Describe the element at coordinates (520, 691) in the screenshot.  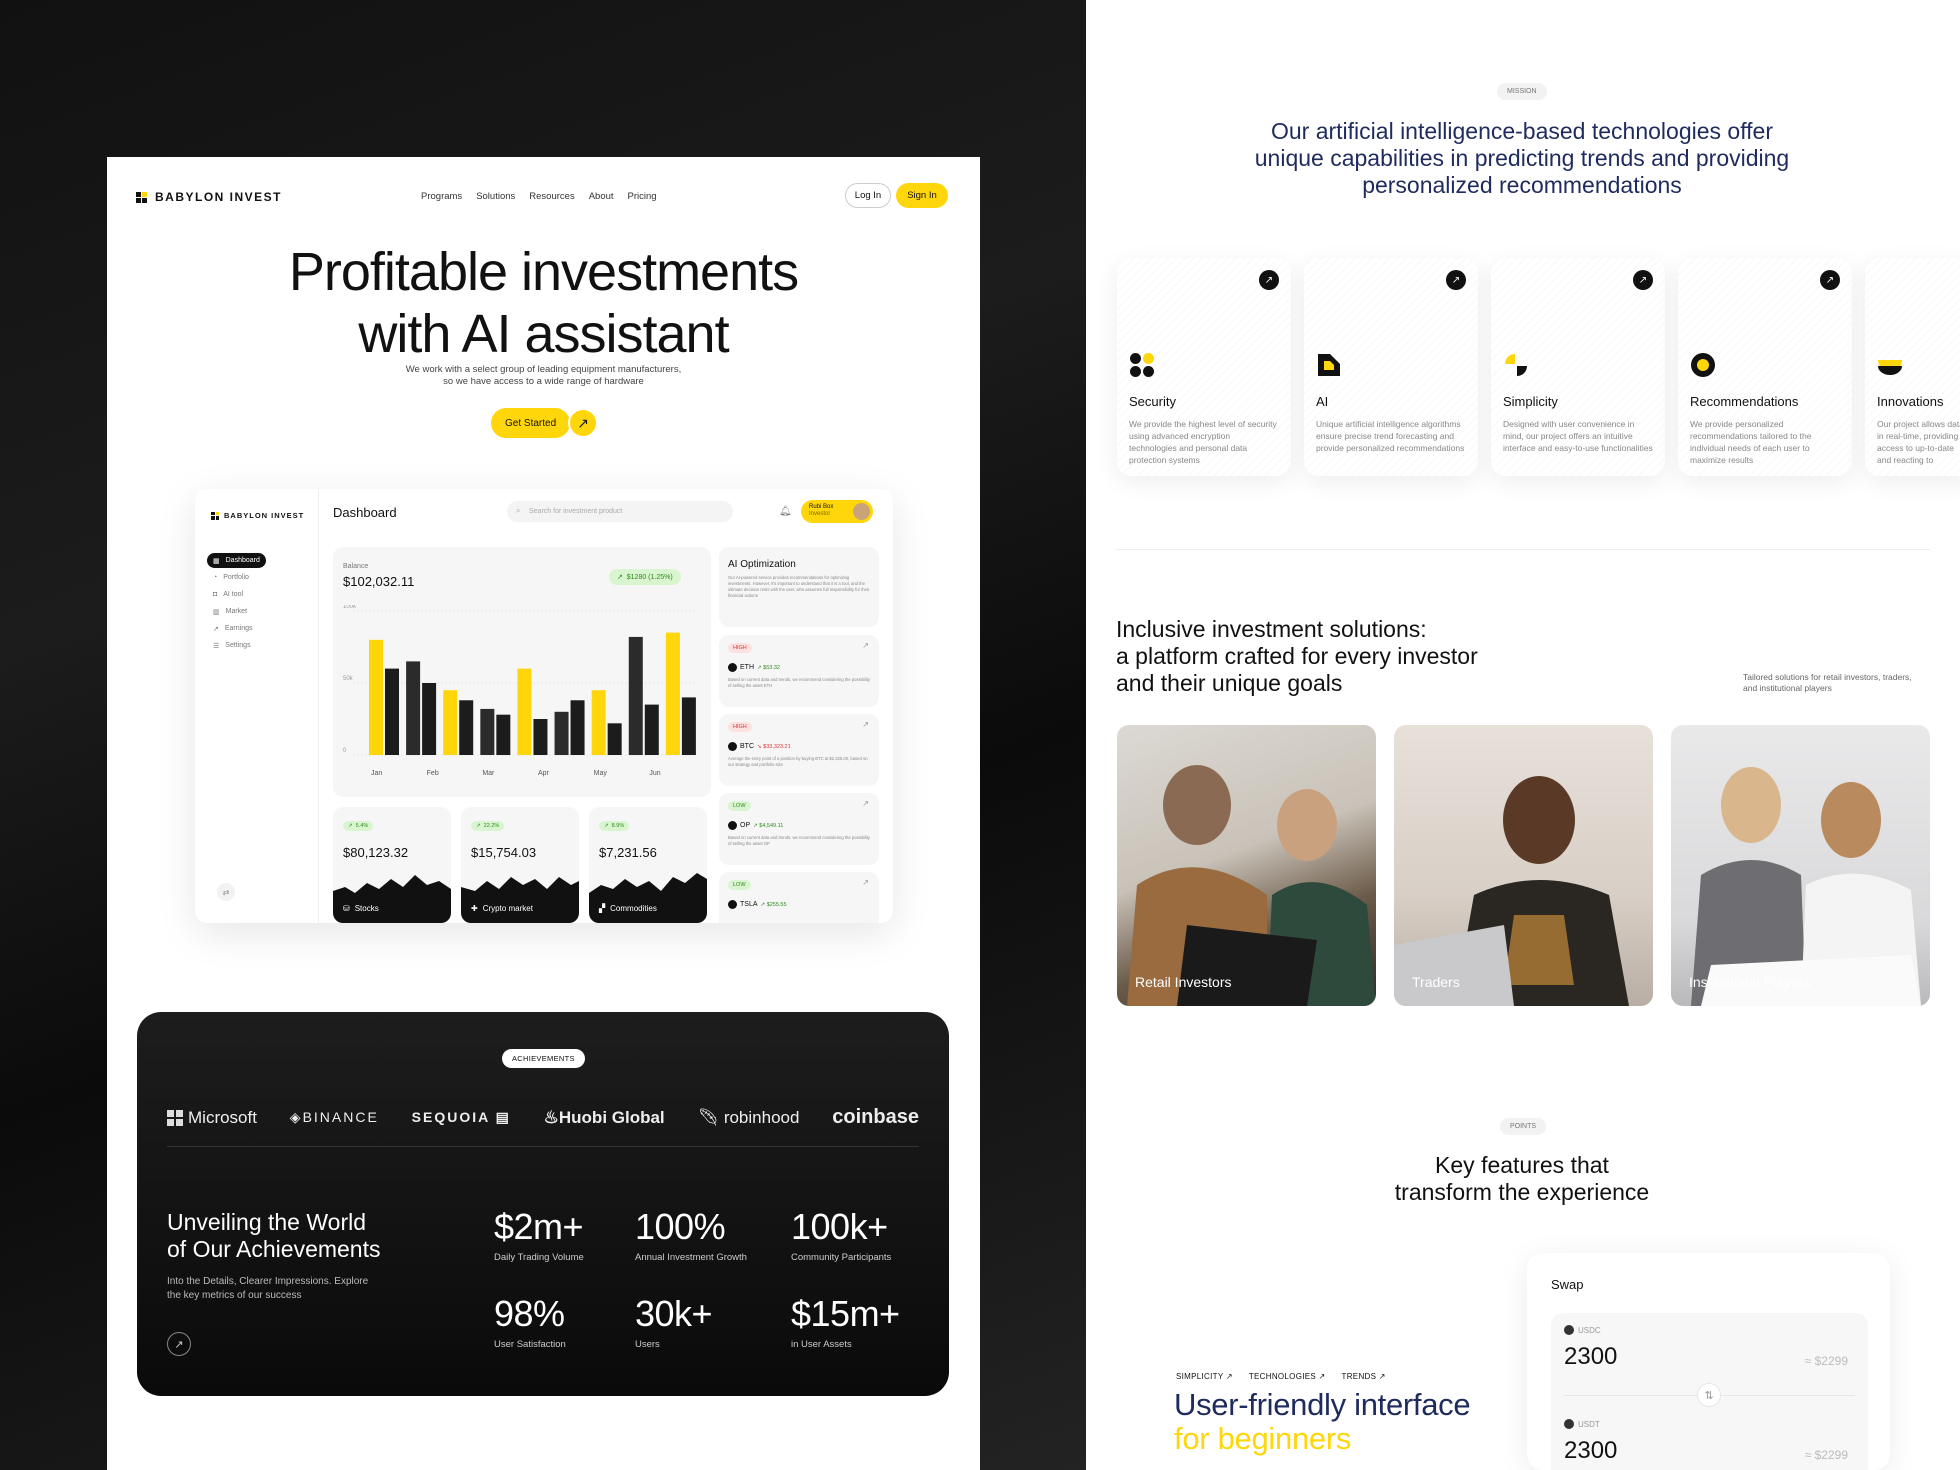
I see `balance-bar-chart: 100k 50k 0 Jan Feb Mar Apr May Jun` at that location.